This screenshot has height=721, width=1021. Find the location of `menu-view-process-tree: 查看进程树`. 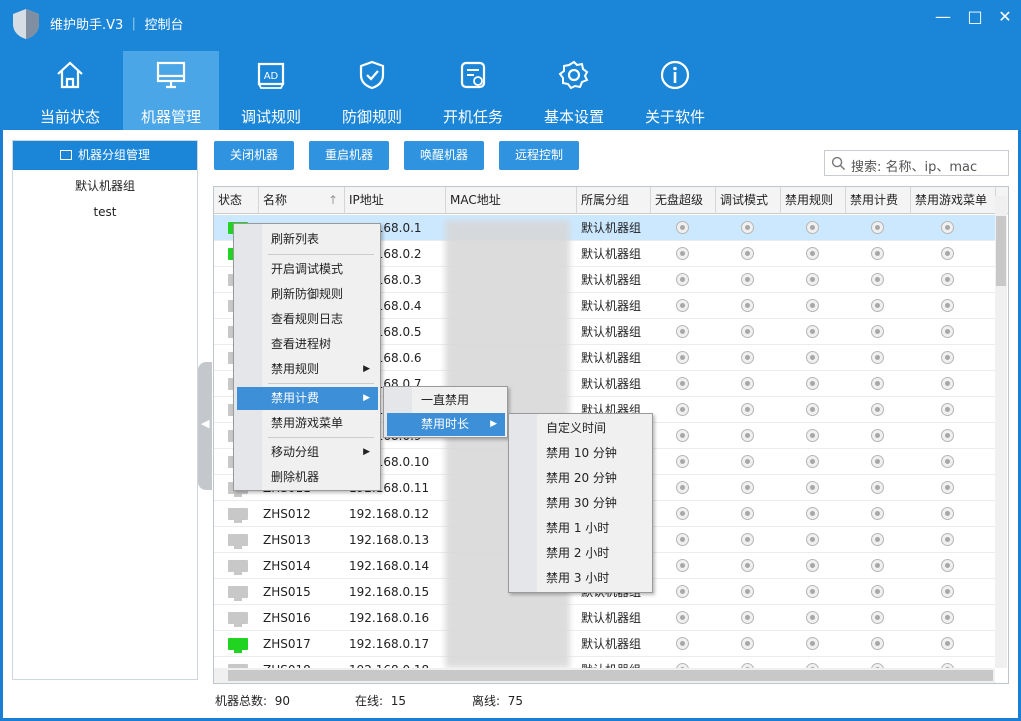

menu-view-process-tree: 查看进程树 is located at coordinates (307, 344).